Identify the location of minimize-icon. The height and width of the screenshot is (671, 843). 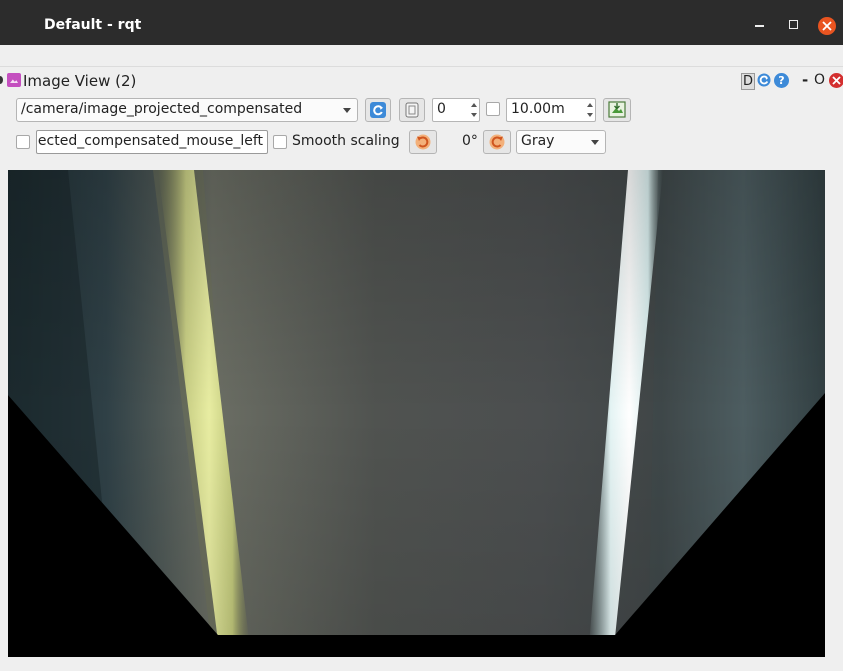
(759, 26).